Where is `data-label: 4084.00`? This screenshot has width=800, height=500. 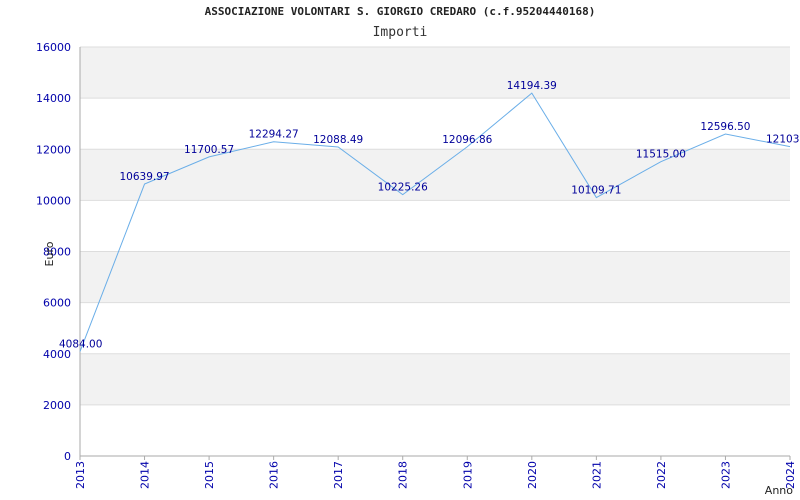 data-label: 4084.00 is located at coordinates (80, 345).